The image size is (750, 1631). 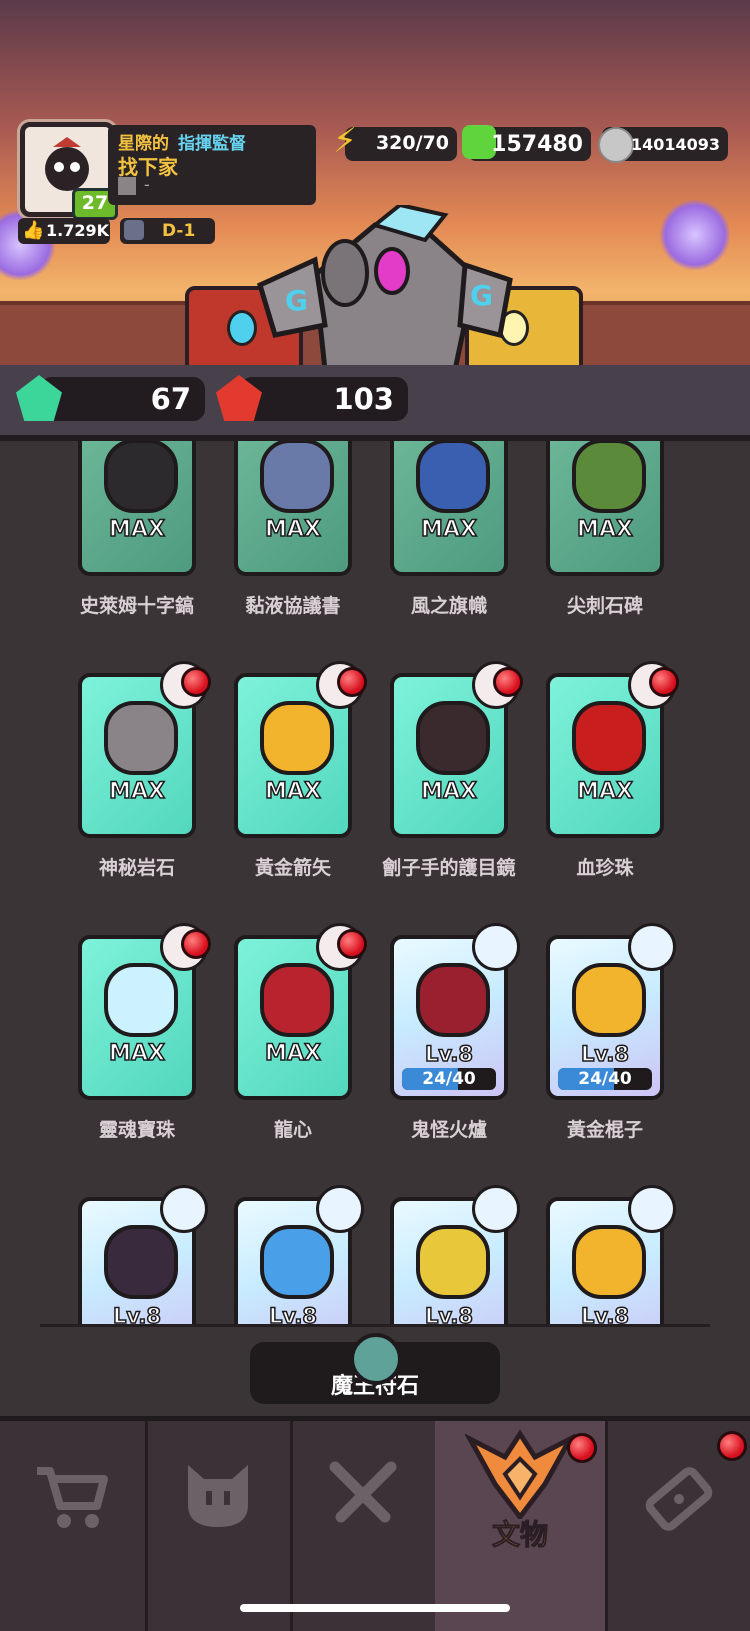 I want to click on energy-resource: ⚡ 320/70, so click(x=395, y=141).